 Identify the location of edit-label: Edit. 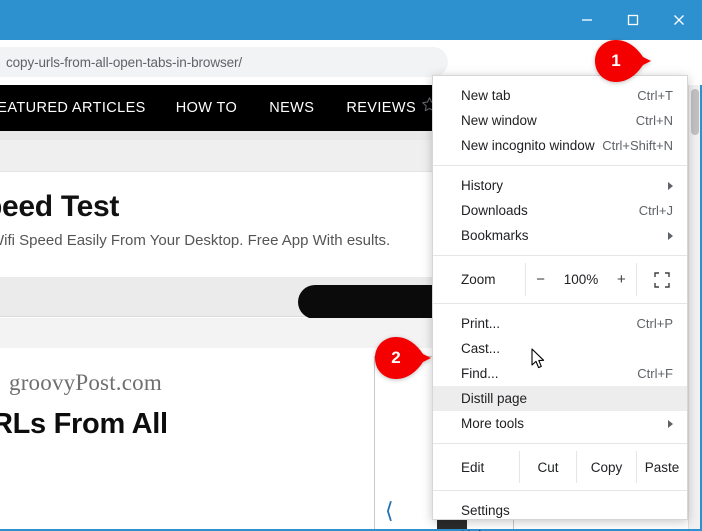
(473, 467).